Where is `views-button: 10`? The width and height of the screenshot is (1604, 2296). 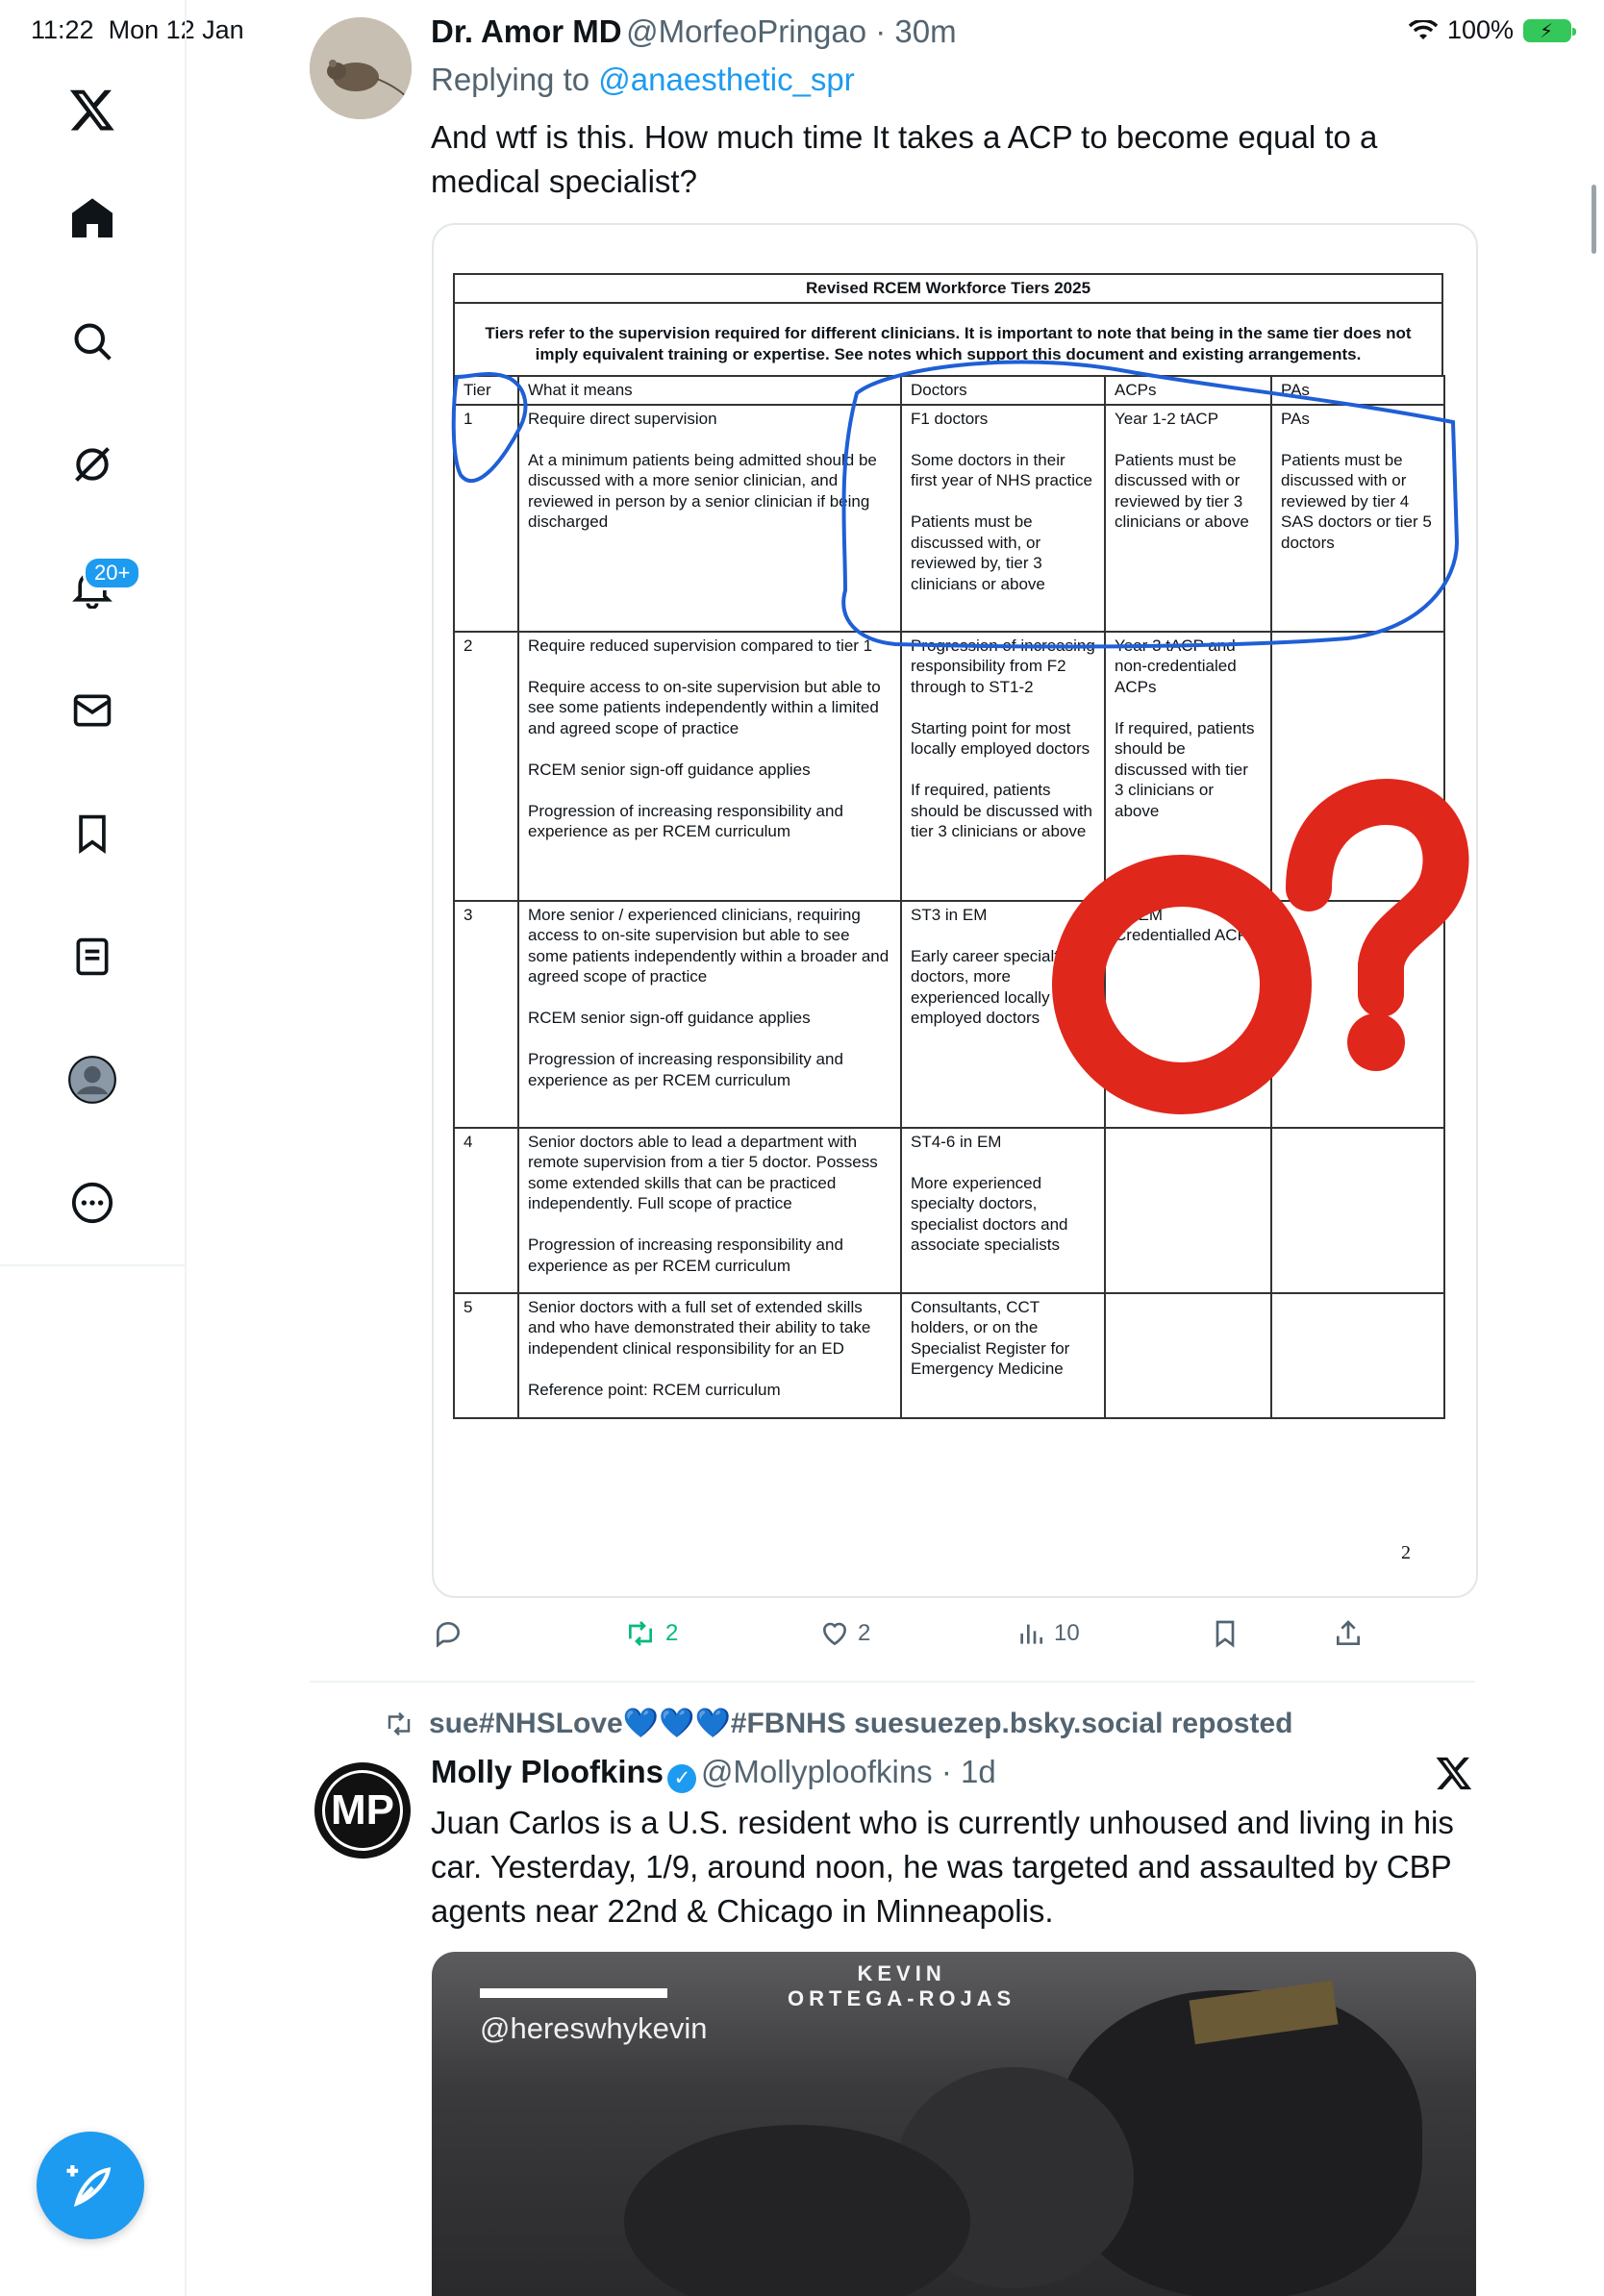 views-button: 10 is located at coordinates (1047, 1633).